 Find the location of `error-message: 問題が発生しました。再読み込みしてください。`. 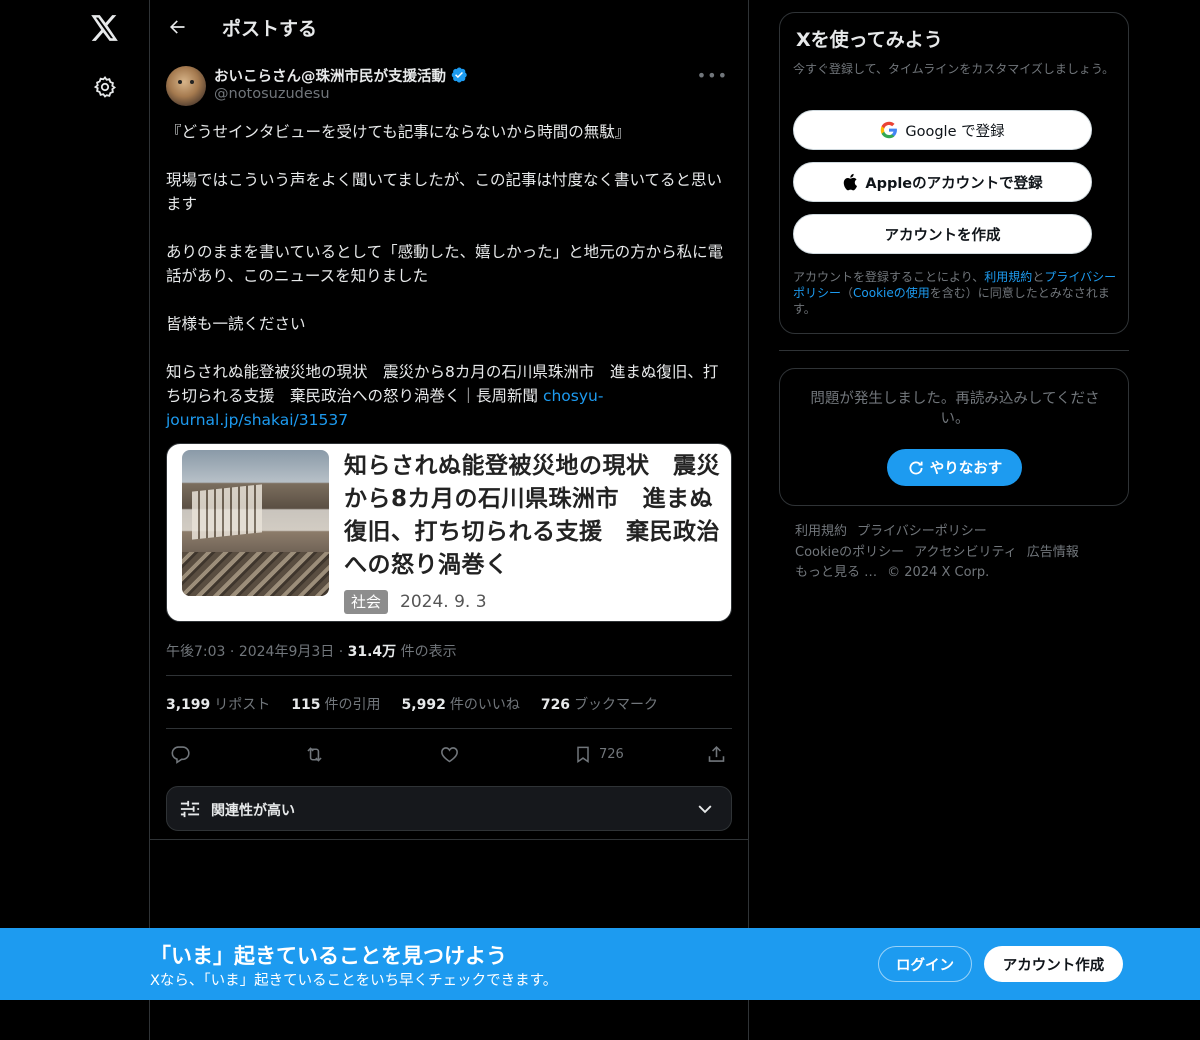

error-message: 問題が発生しました。再読み込みしてください。 is located at coordinates (955, 409).